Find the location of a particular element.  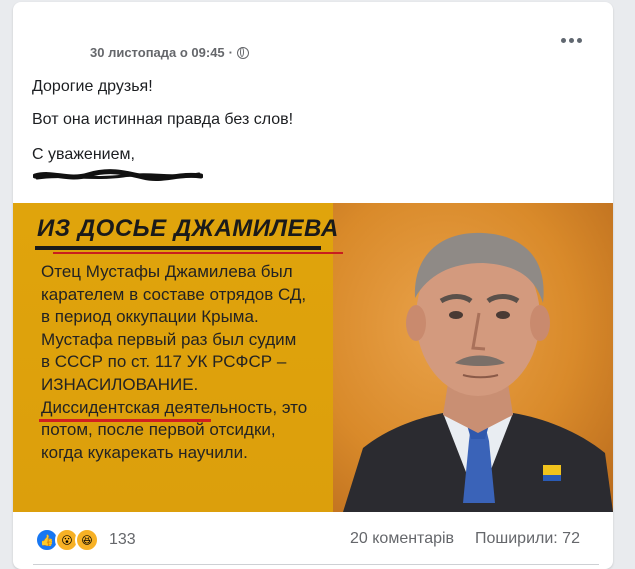

title-underline-red is located at coordinates (198, 253).